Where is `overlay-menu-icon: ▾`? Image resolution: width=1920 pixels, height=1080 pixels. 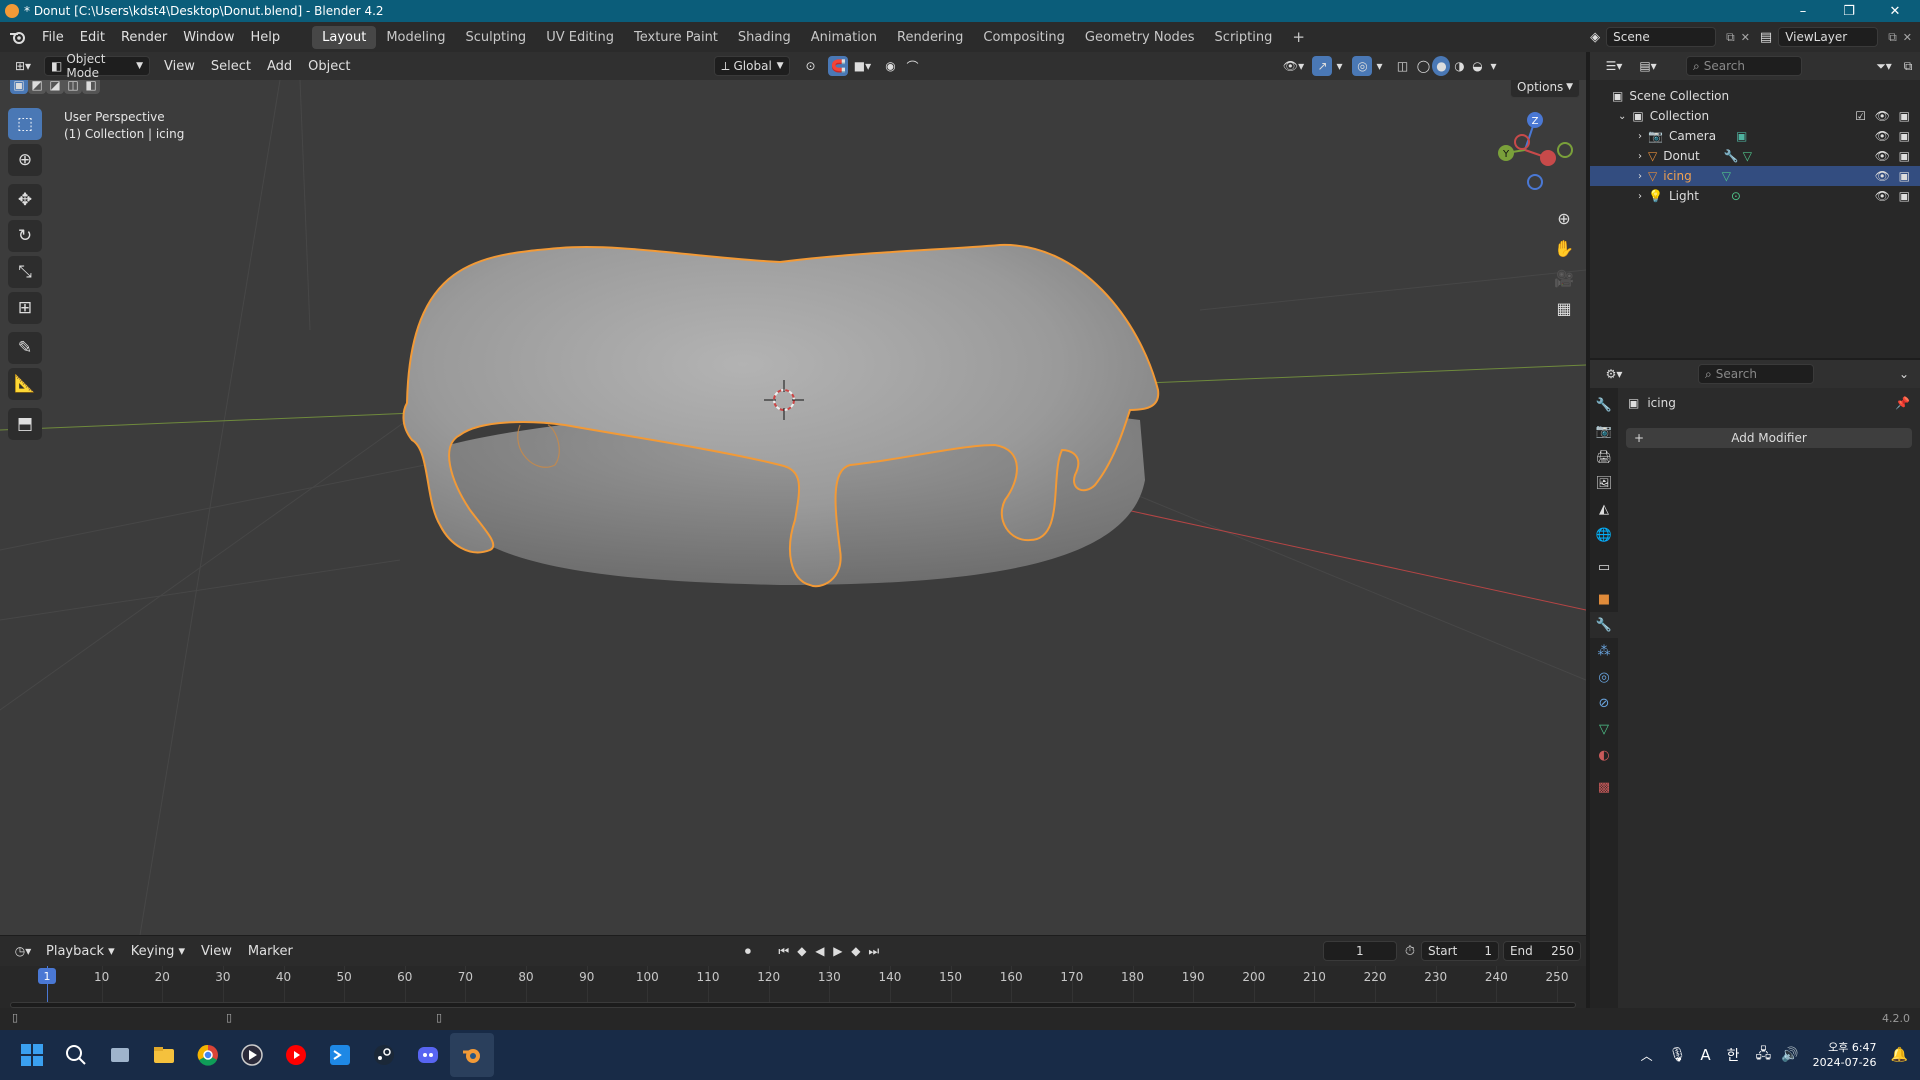
overlay-menu-icon: ▾ is located at coordinates (1379, 66).